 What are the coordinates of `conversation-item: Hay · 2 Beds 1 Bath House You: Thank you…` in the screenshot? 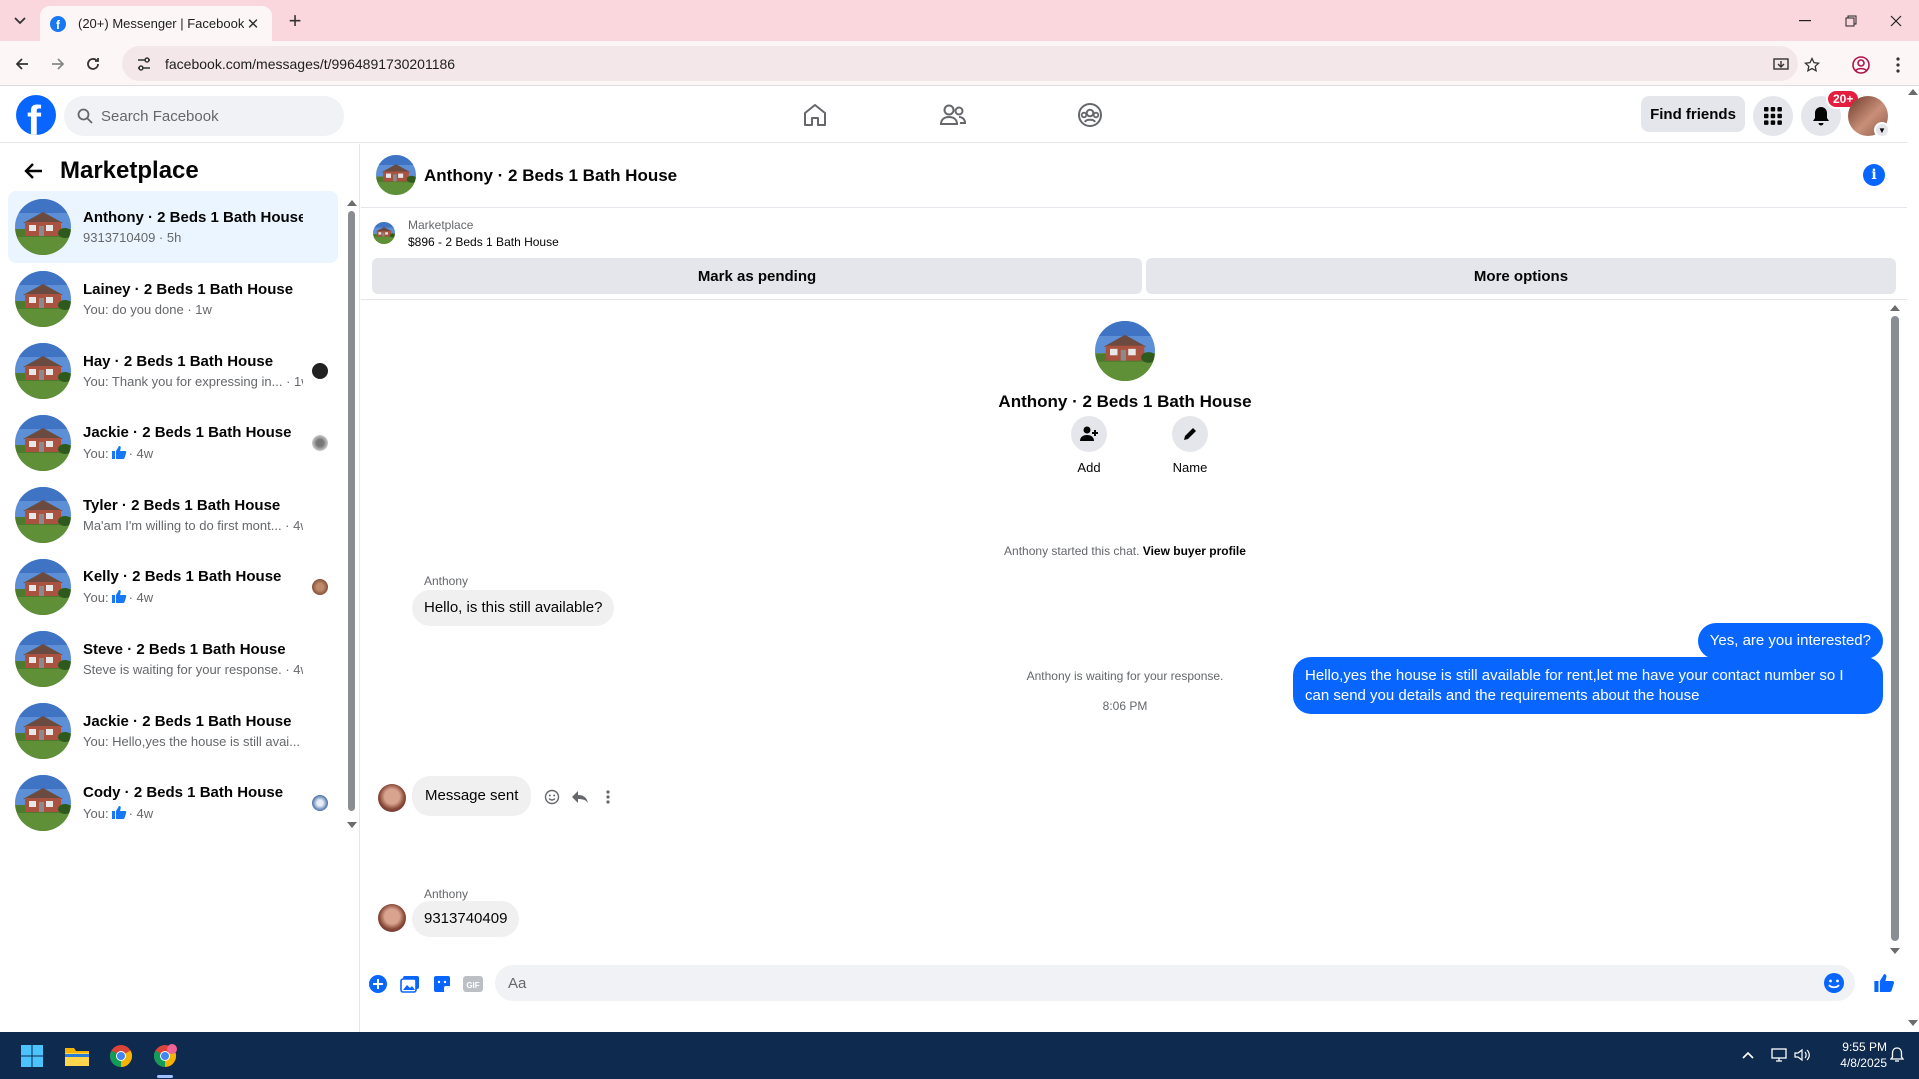 It's located at (173, 371).